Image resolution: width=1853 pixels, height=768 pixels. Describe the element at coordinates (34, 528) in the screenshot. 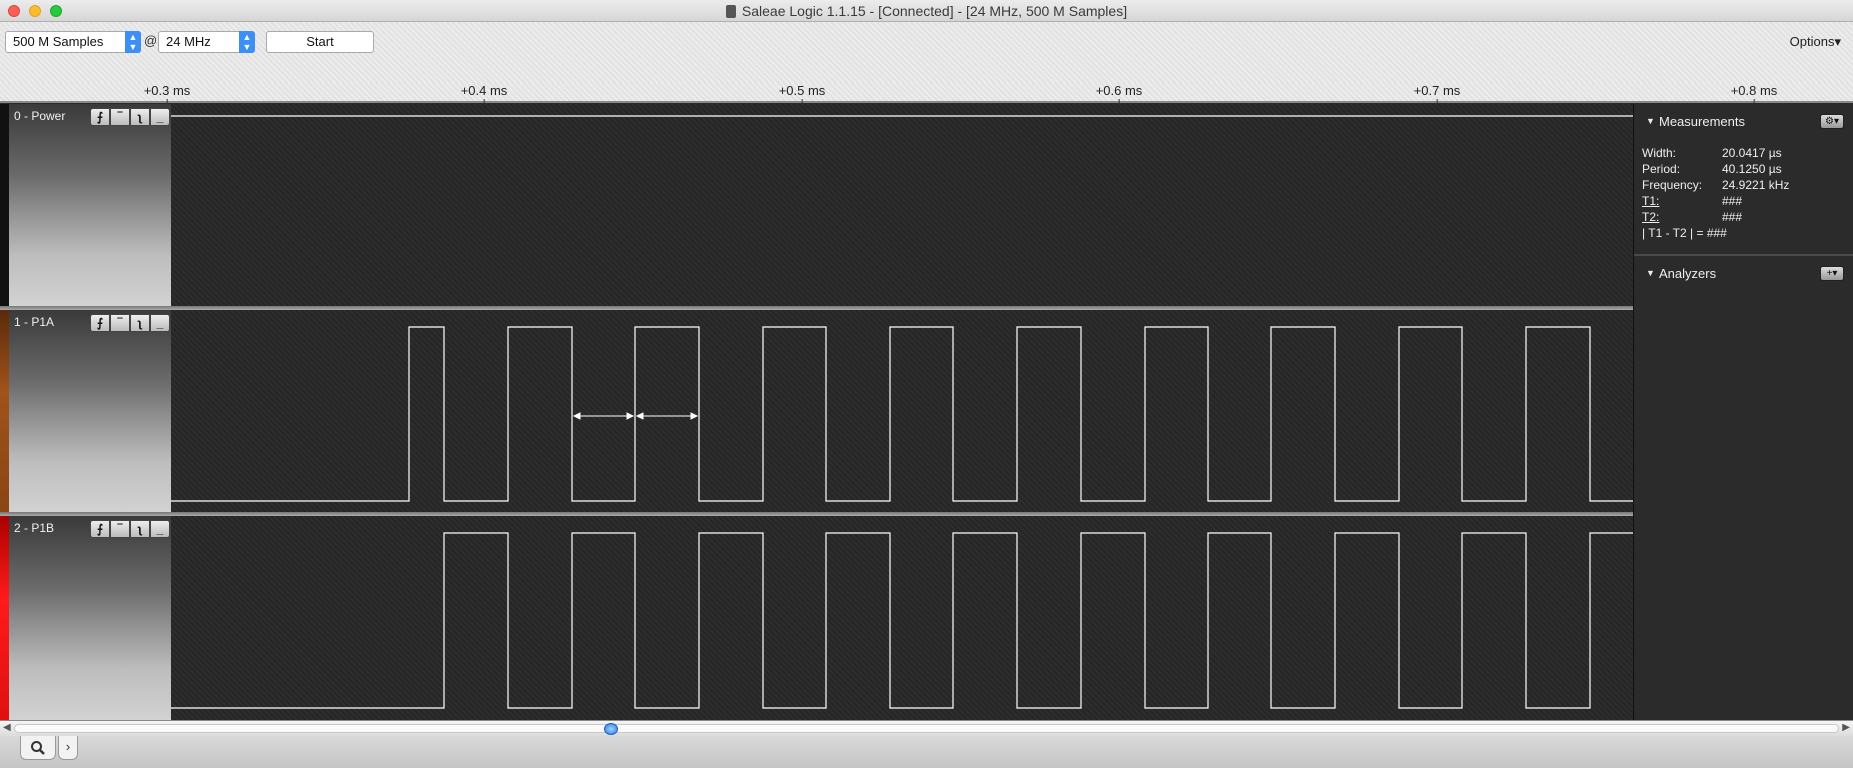

I see `channel-name: 2 - P1B` at that location.